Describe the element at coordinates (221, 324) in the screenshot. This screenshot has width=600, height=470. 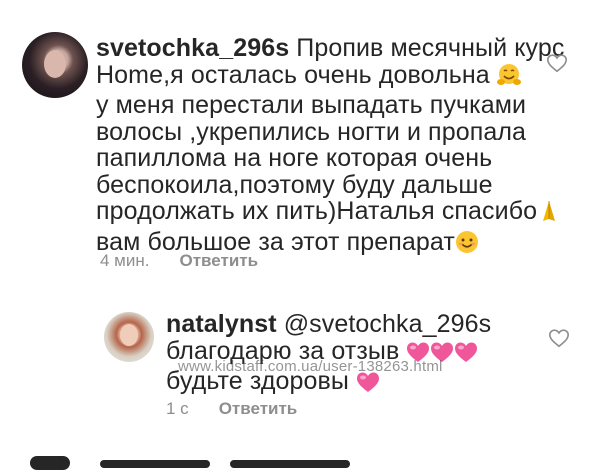
I see `comment-username: natalynst` at that location.